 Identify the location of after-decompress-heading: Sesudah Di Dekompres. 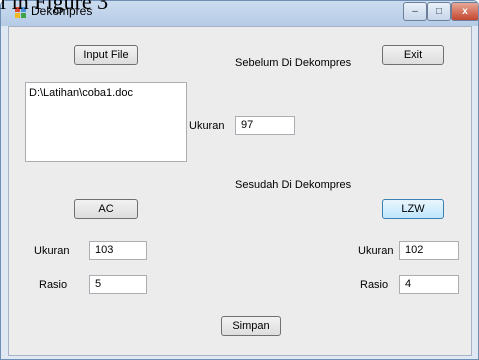
(293, 185).